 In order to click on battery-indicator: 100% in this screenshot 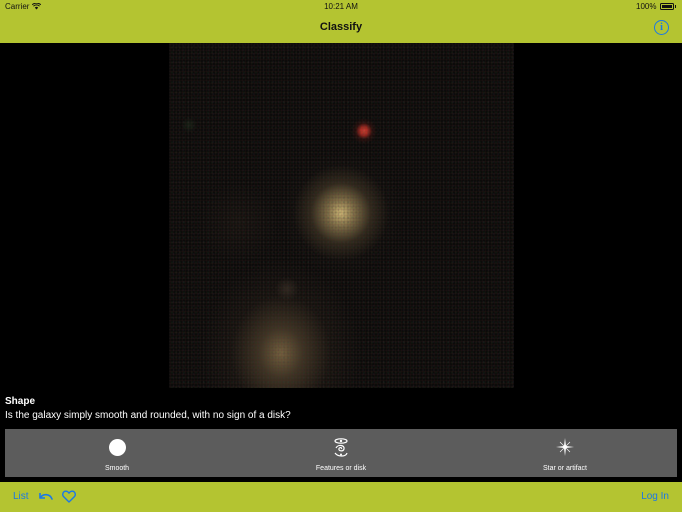, I will do `click(656, 6)`.